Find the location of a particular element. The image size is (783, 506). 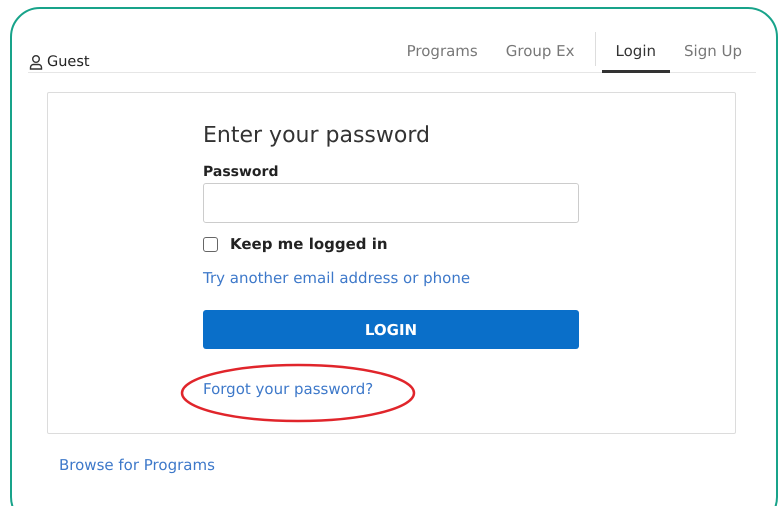

checkbox-label: Keep me logged in is located at coordinates (309, 244).